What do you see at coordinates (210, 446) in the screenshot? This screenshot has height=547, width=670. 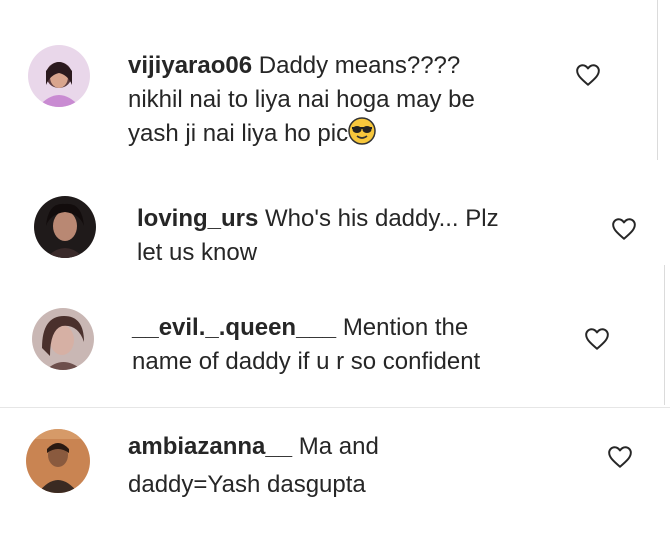 I see `comment-username: ambiazanna__` at bounding box center [210, 446].